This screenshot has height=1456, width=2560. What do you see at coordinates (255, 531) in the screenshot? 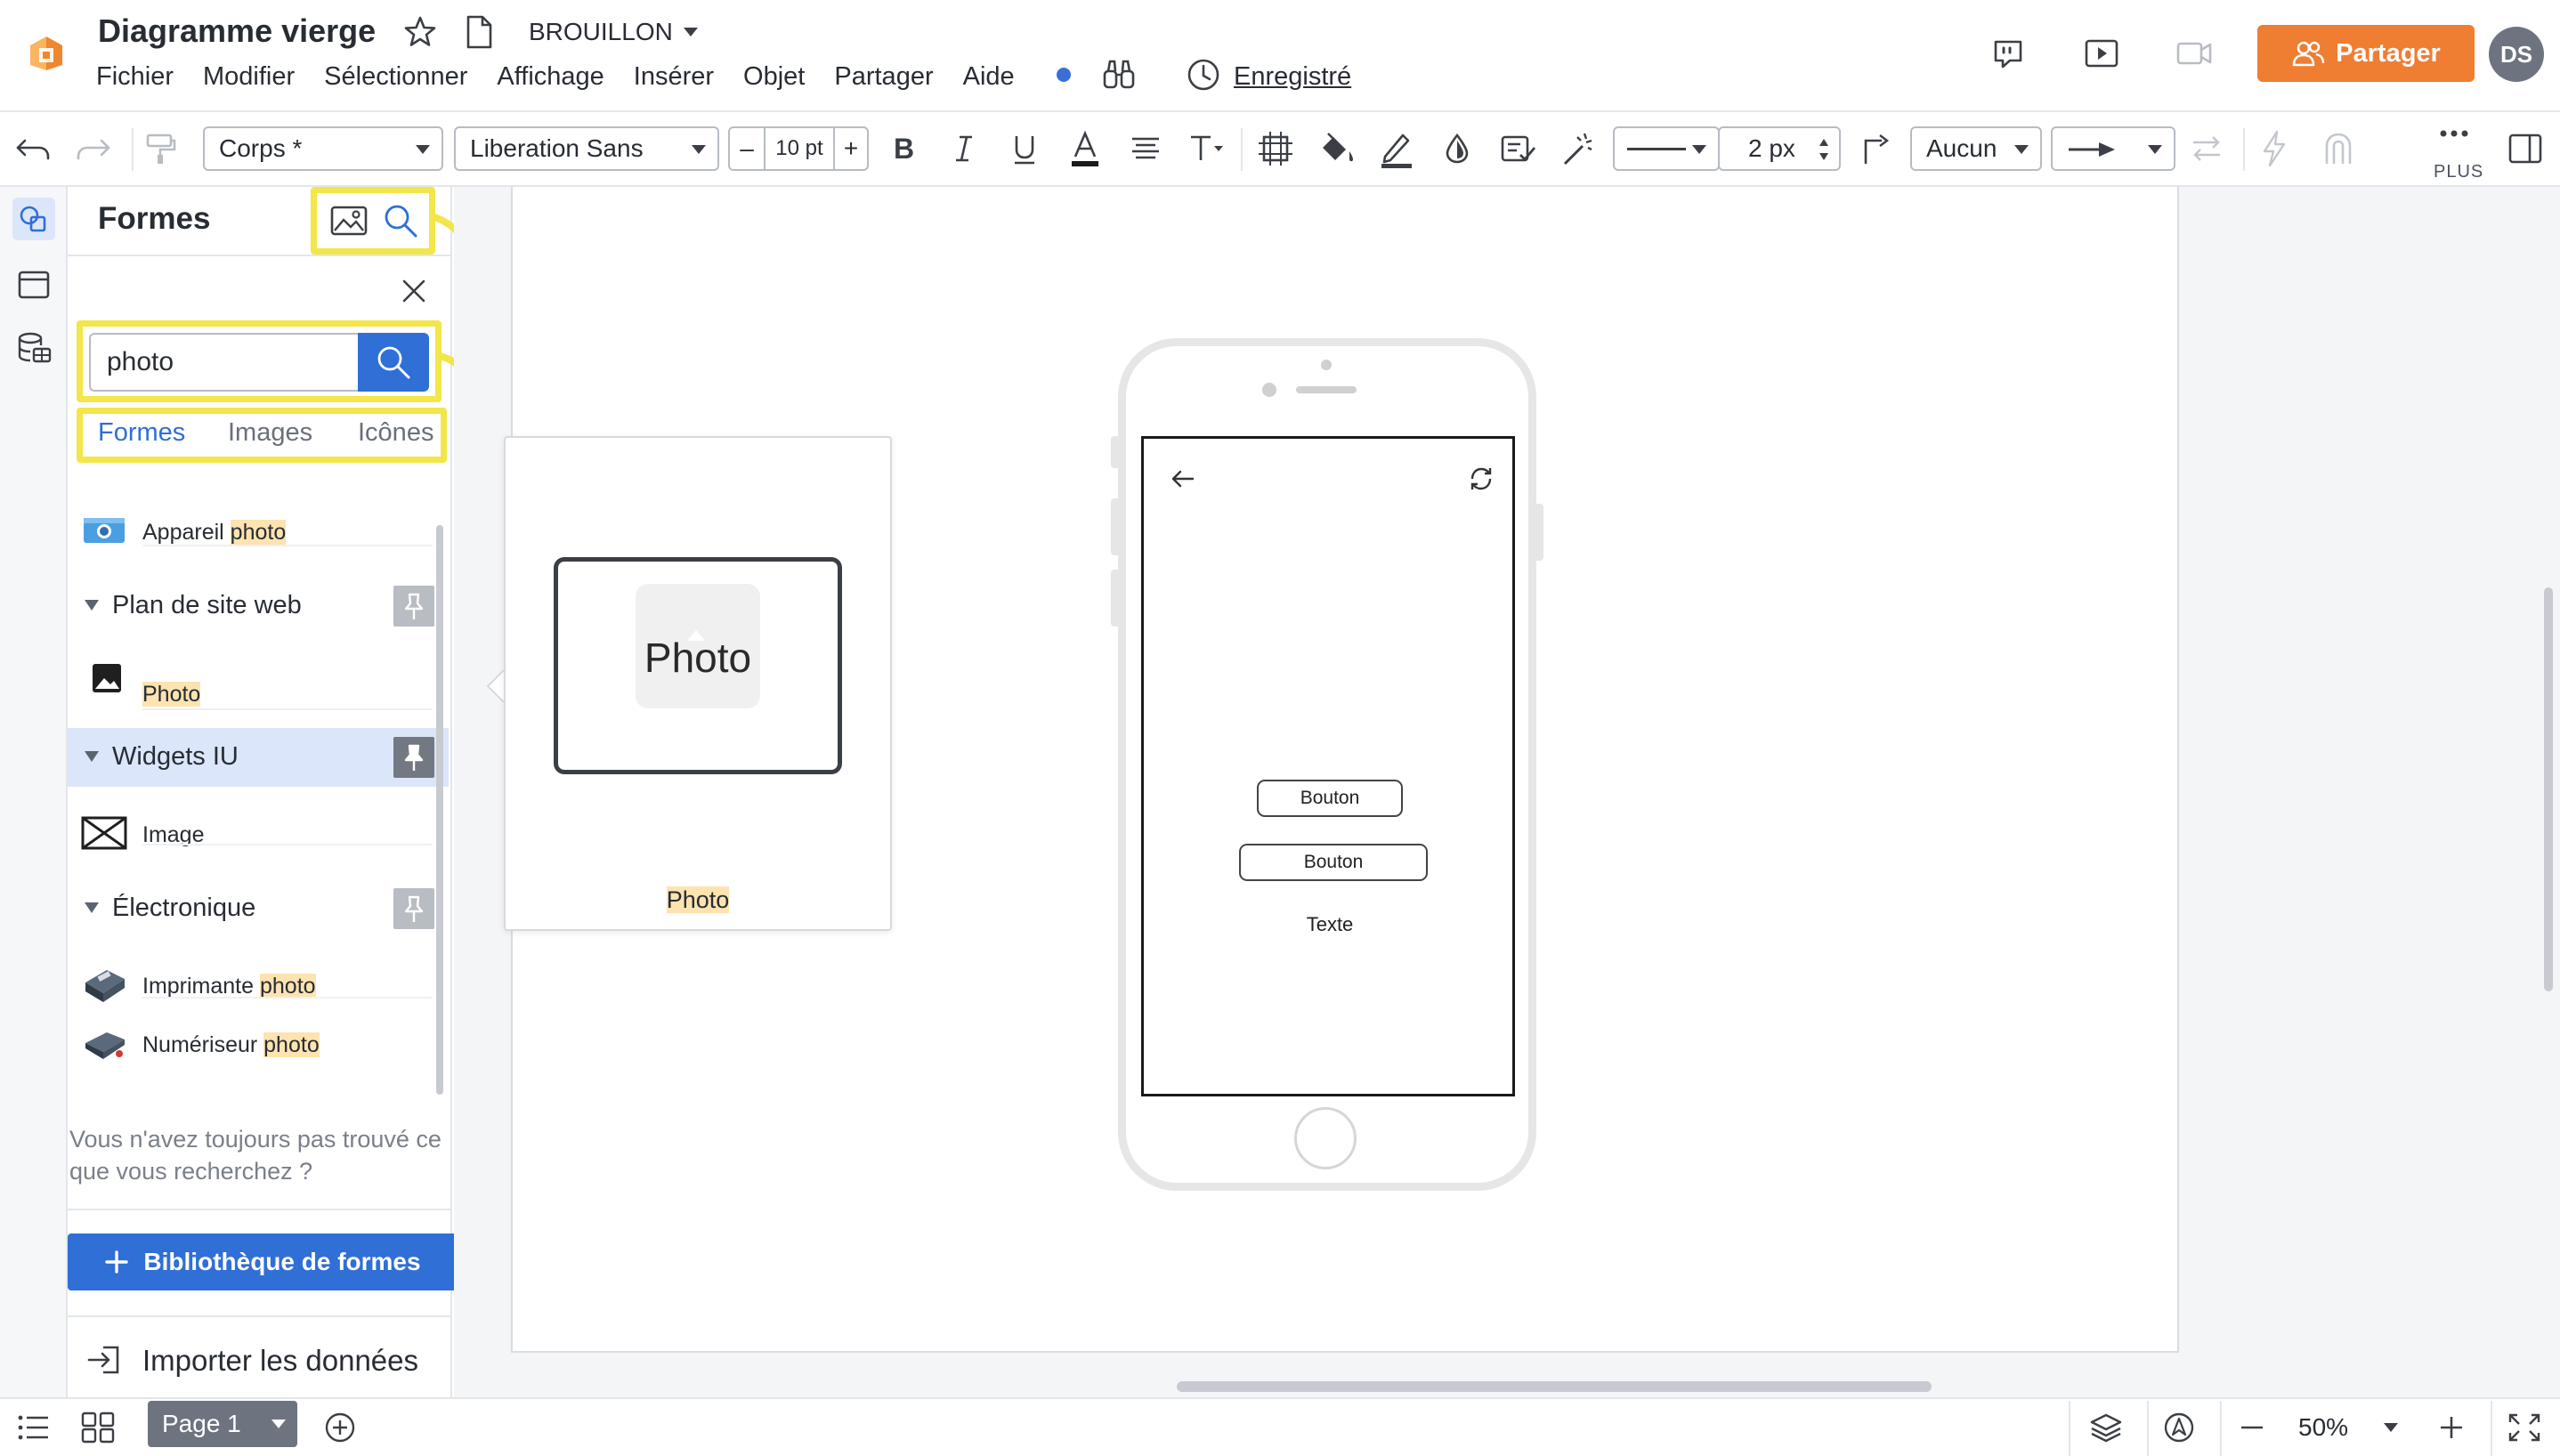
I see `list-item: Appareil photo` at bounding box center [255, 531].